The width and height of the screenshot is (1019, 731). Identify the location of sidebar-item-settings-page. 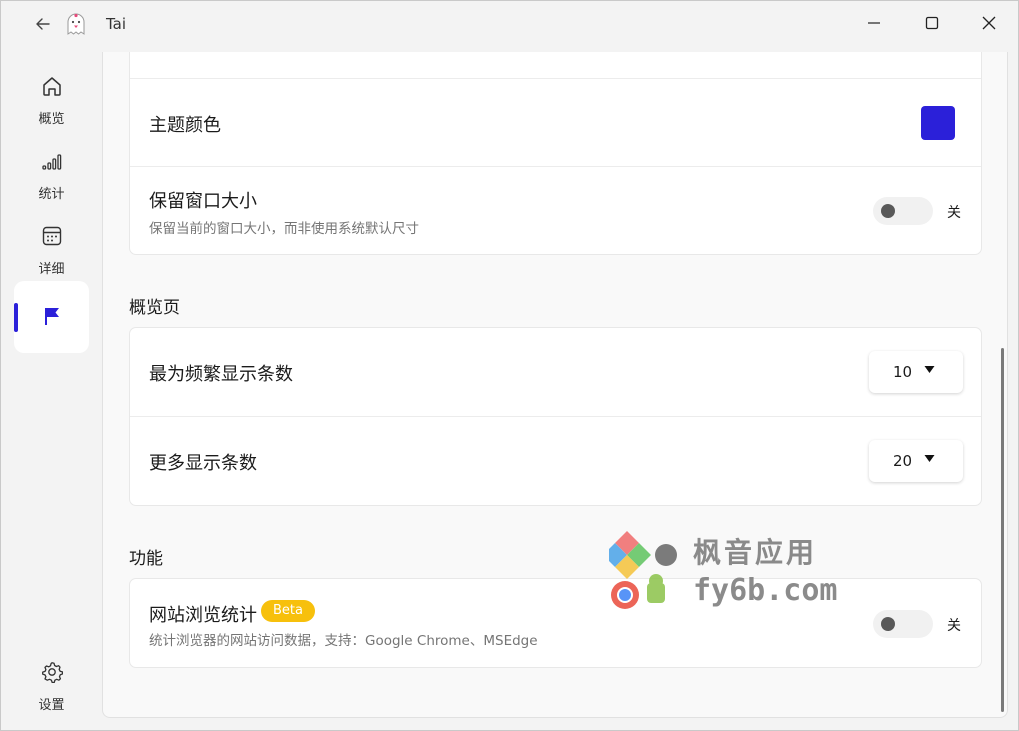
(51, 317).